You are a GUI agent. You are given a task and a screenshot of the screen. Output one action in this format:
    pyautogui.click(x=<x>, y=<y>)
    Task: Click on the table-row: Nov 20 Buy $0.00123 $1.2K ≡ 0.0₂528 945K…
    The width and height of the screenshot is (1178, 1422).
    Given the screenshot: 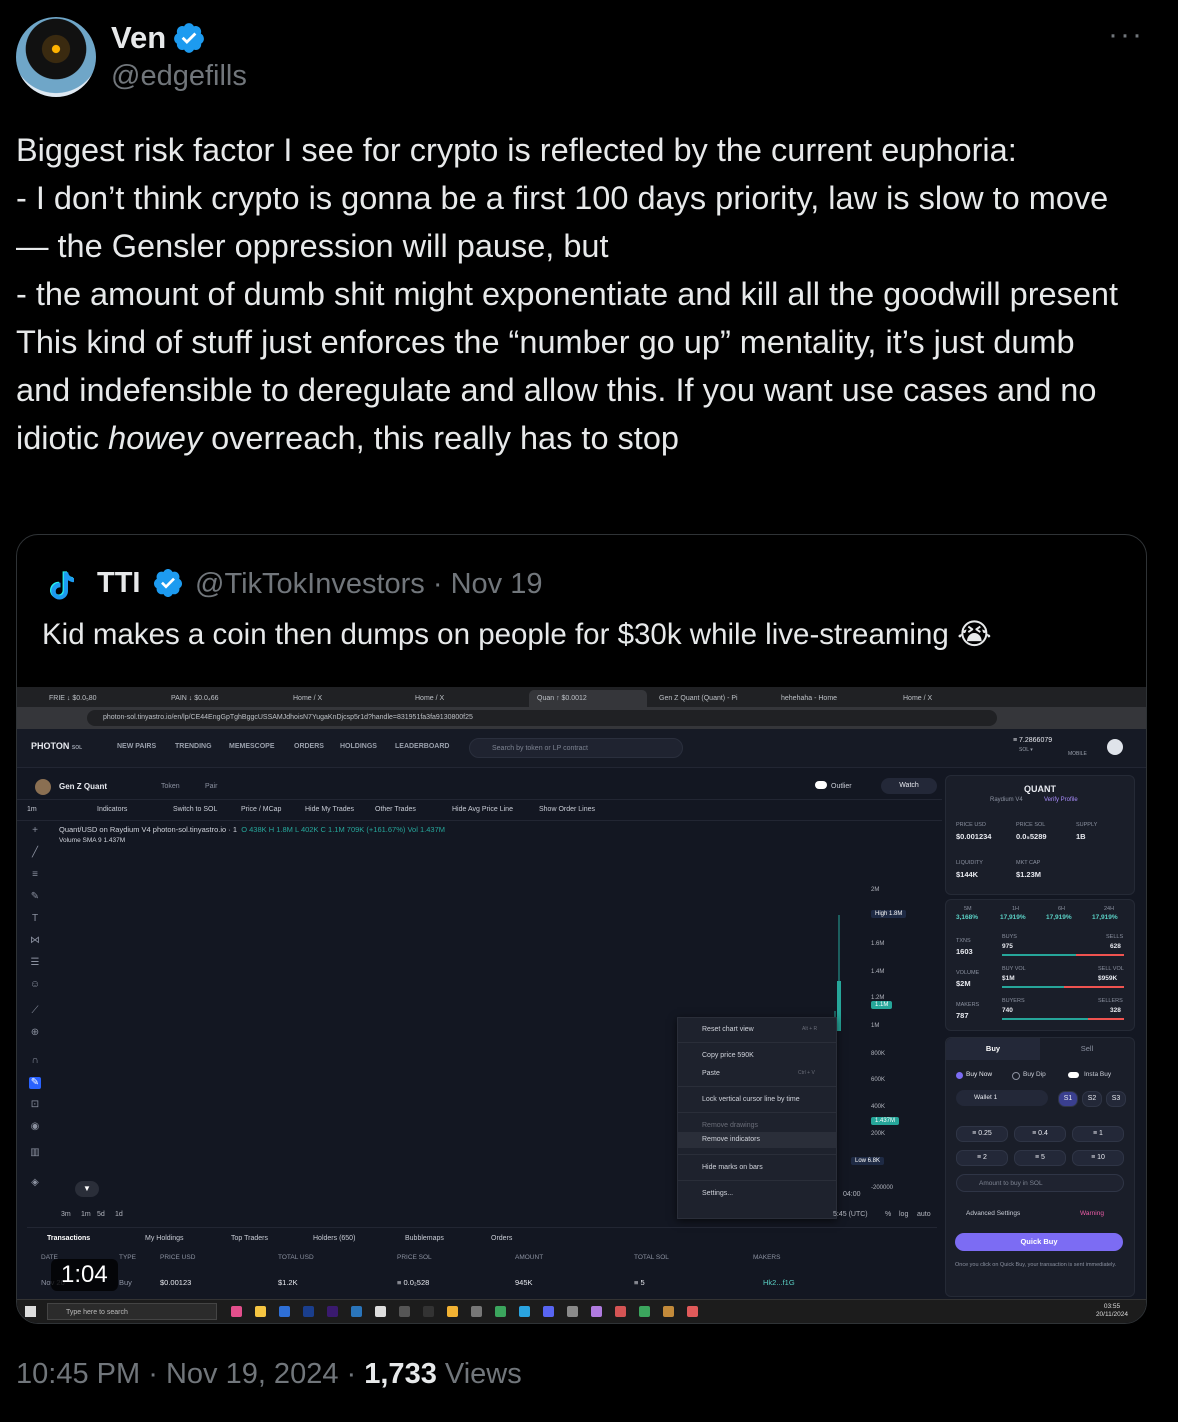 What is the action you would take?
    pyautogui.click(x=482, y=1282)
    